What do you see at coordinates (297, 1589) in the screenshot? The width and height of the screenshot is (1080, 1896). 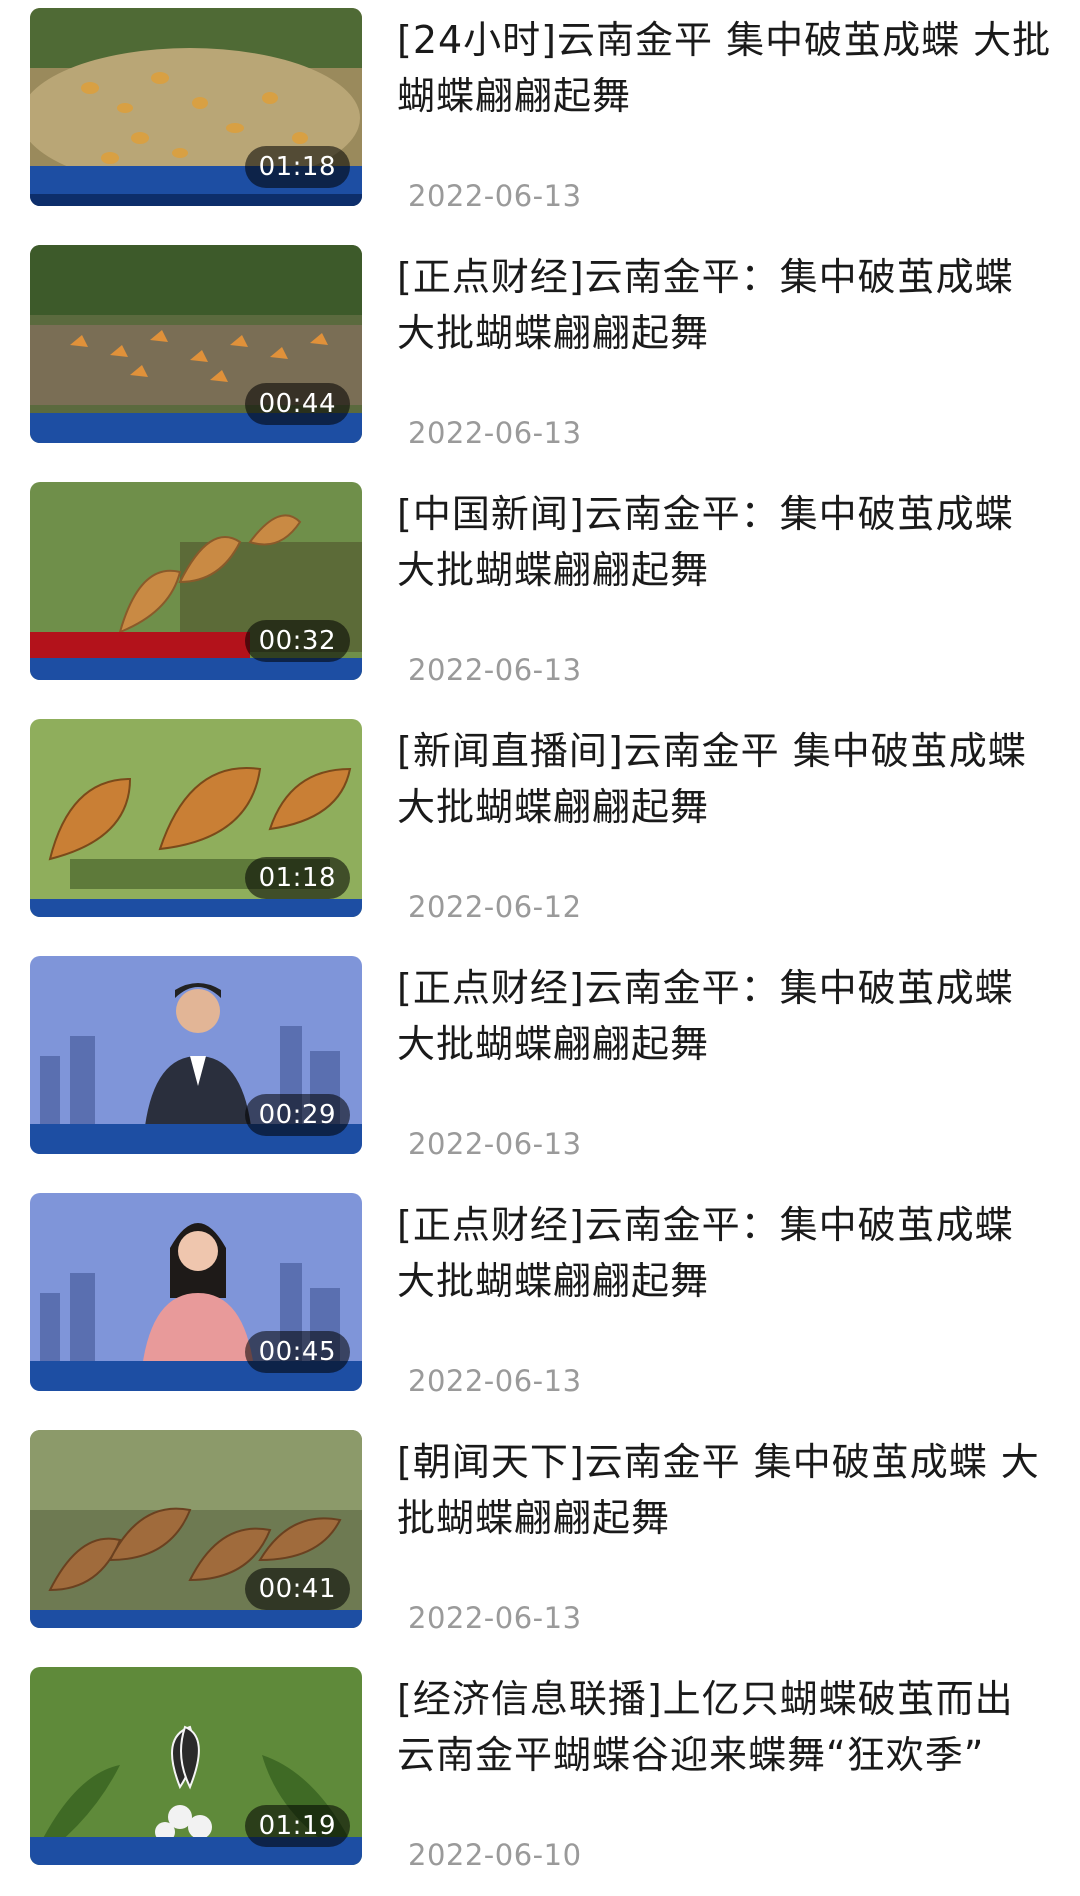 I see `video-duration: 00:41` at bounding box center [297, 1589].